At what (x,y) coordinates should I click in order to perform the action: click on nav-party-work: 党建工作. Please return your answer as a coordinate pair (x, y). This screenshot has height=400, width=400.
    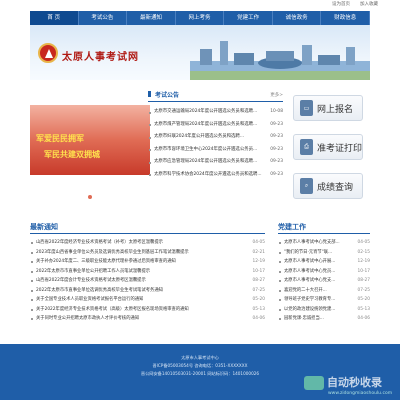
    Looking at the image, I should click on (248, 18).